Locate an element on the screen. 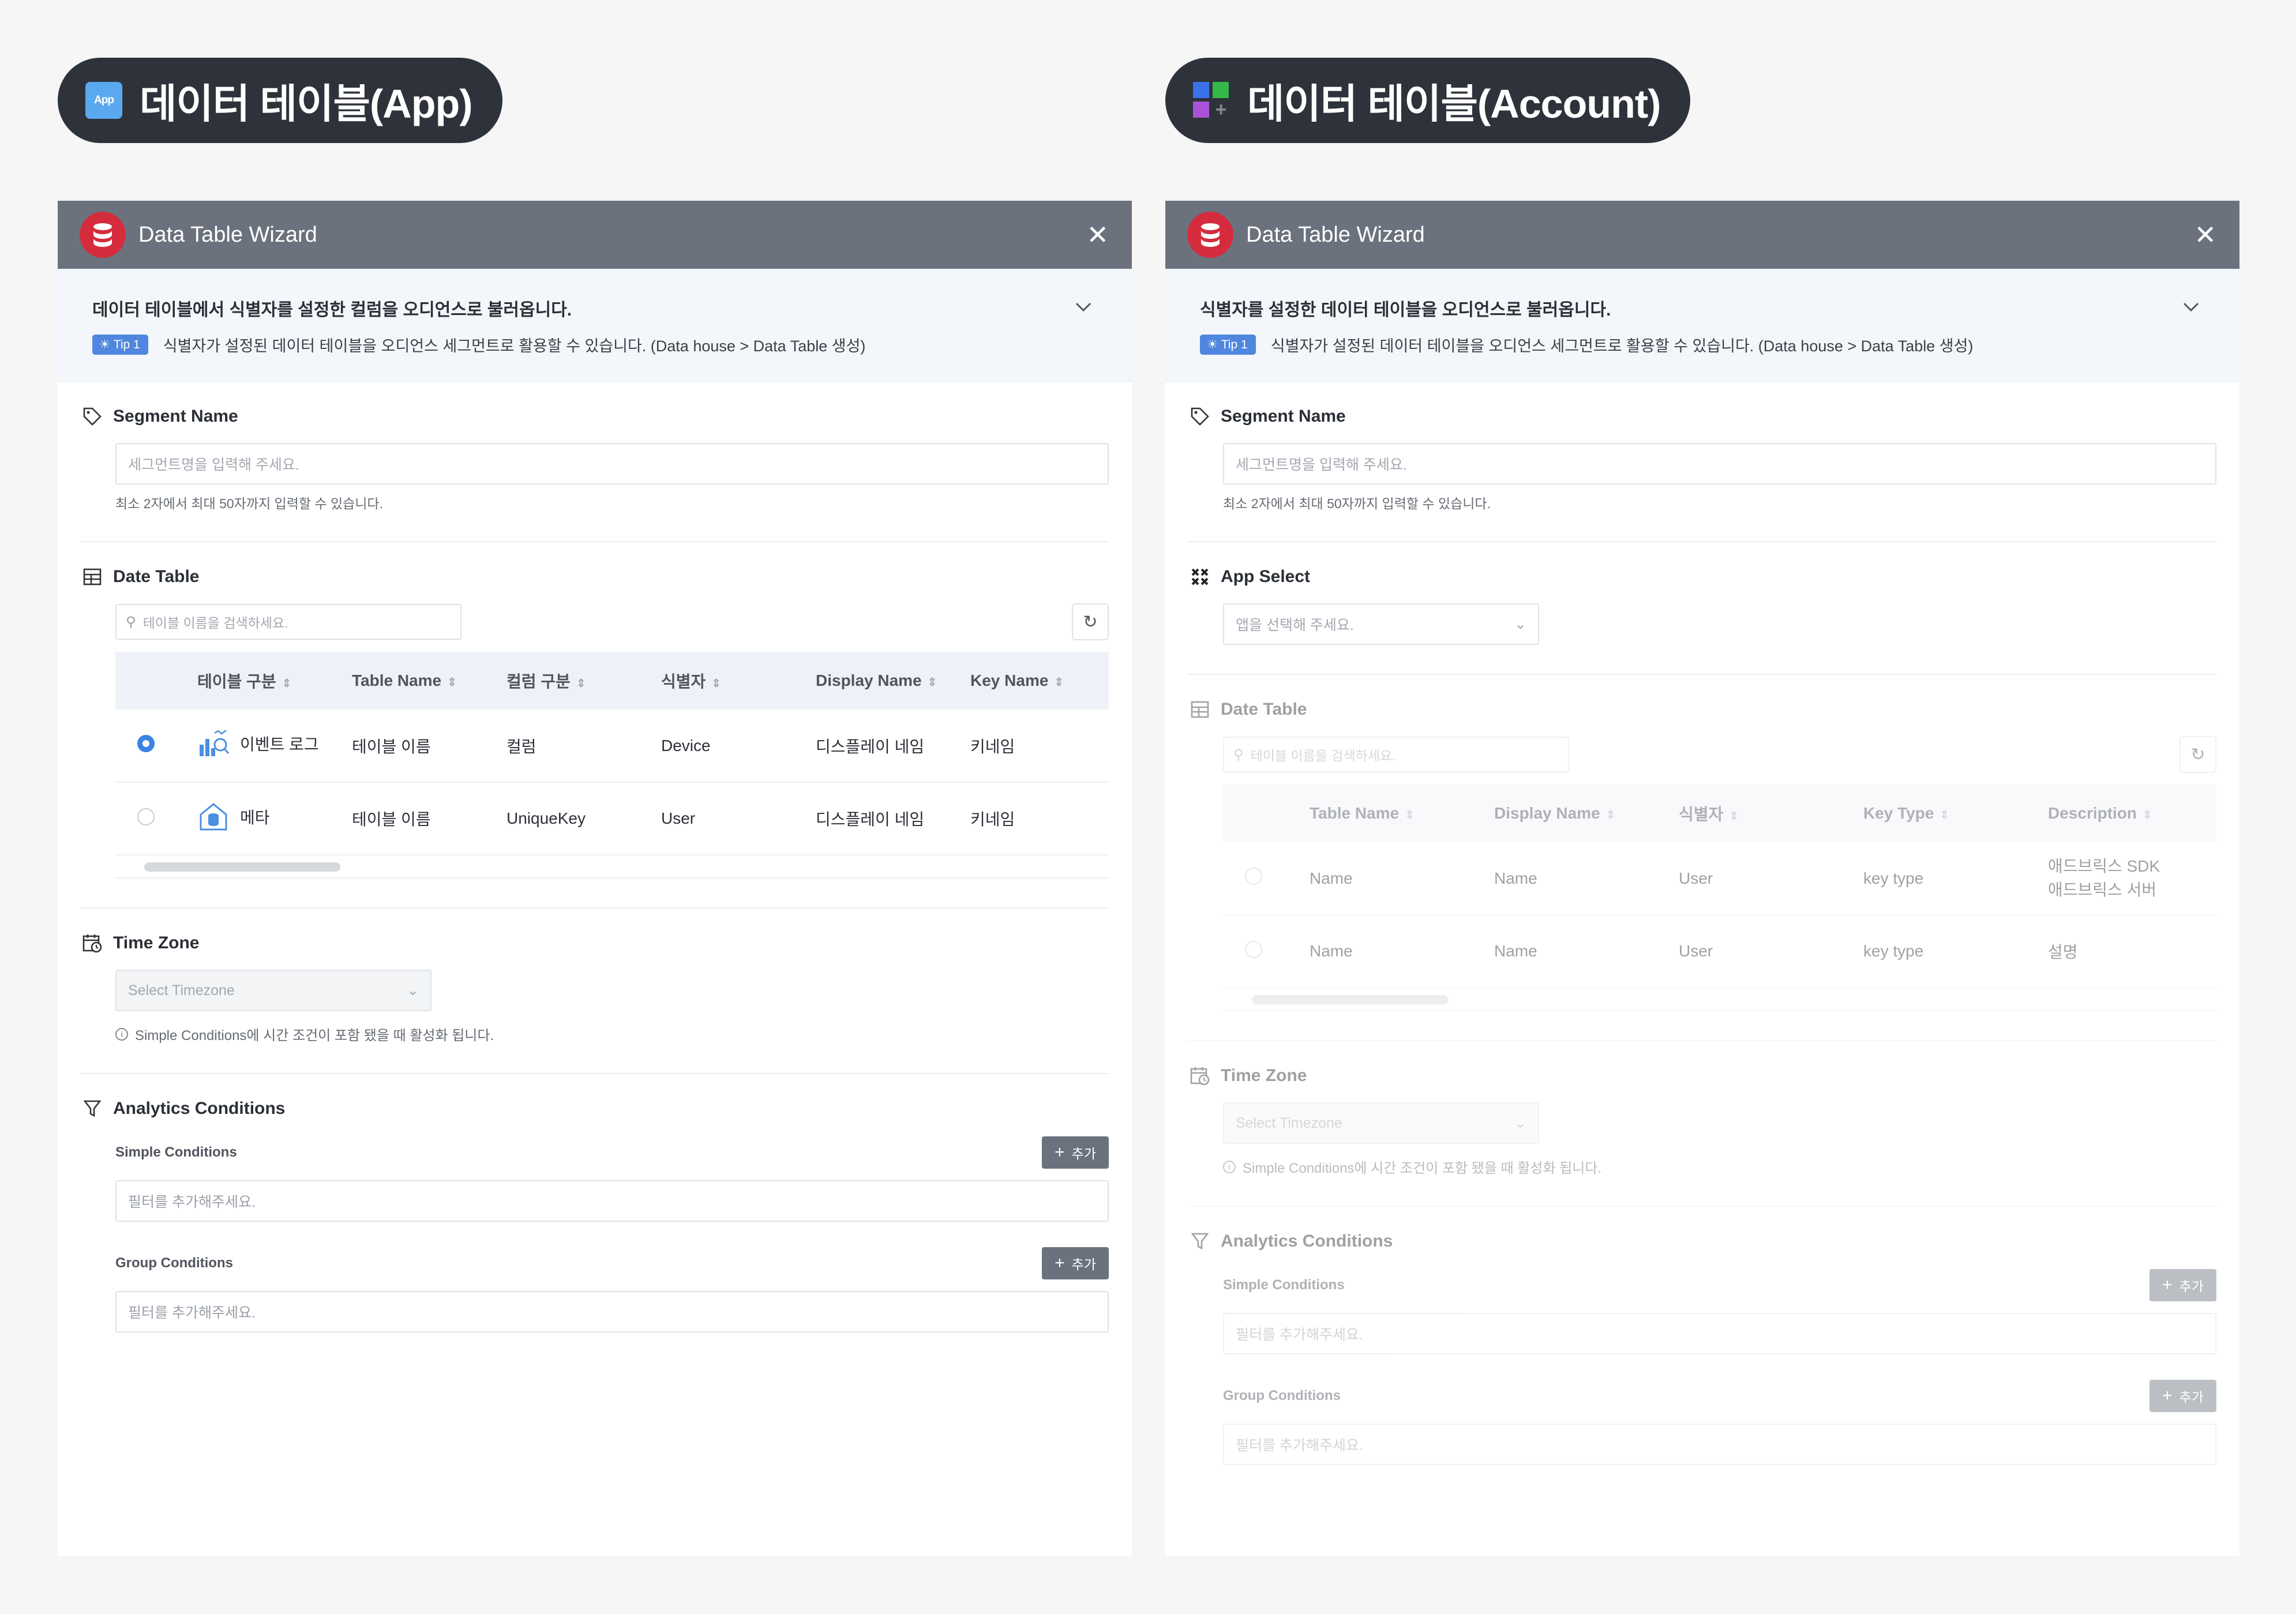 Image resolution: width=2296 pixels, height=1614 pixels. app-grid-icon is located at coordinates (1199, 576).